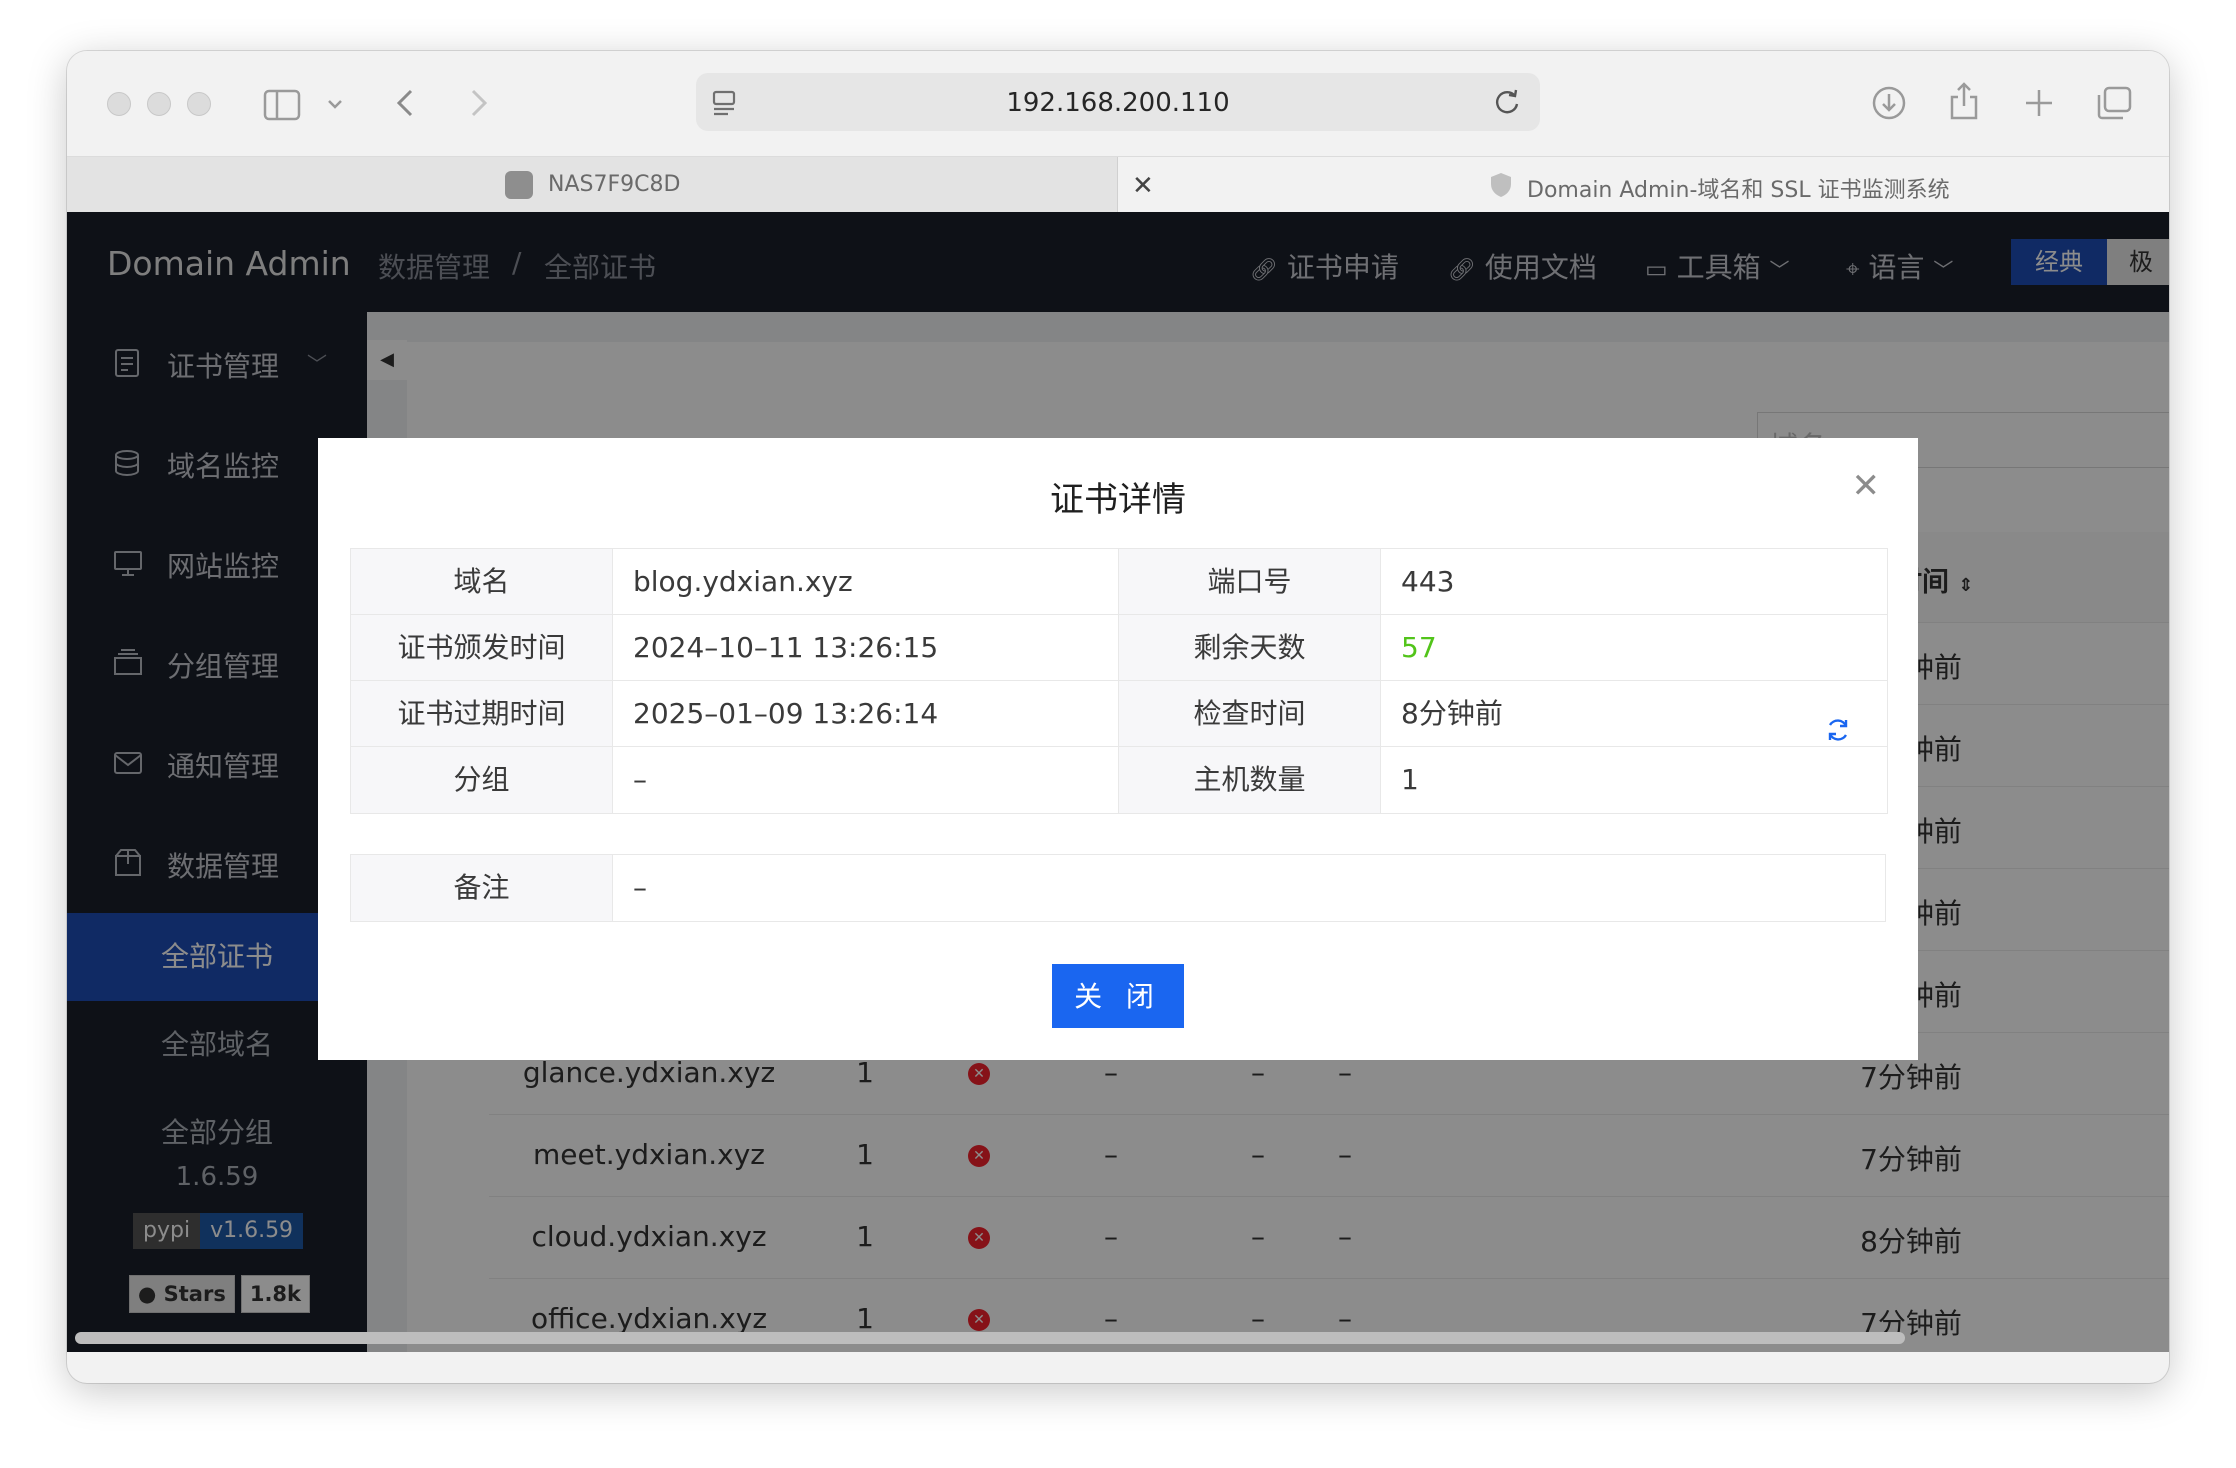  I want to click on chevron-down-icon, so click(335, 107).